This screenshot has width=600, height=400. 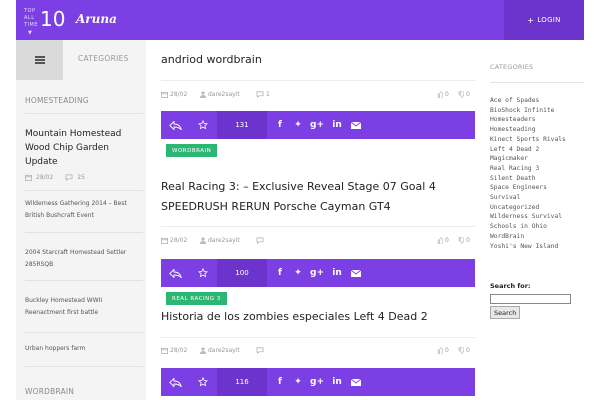 I want to click on category-link: WordBrain, so click(x=528, y=237).